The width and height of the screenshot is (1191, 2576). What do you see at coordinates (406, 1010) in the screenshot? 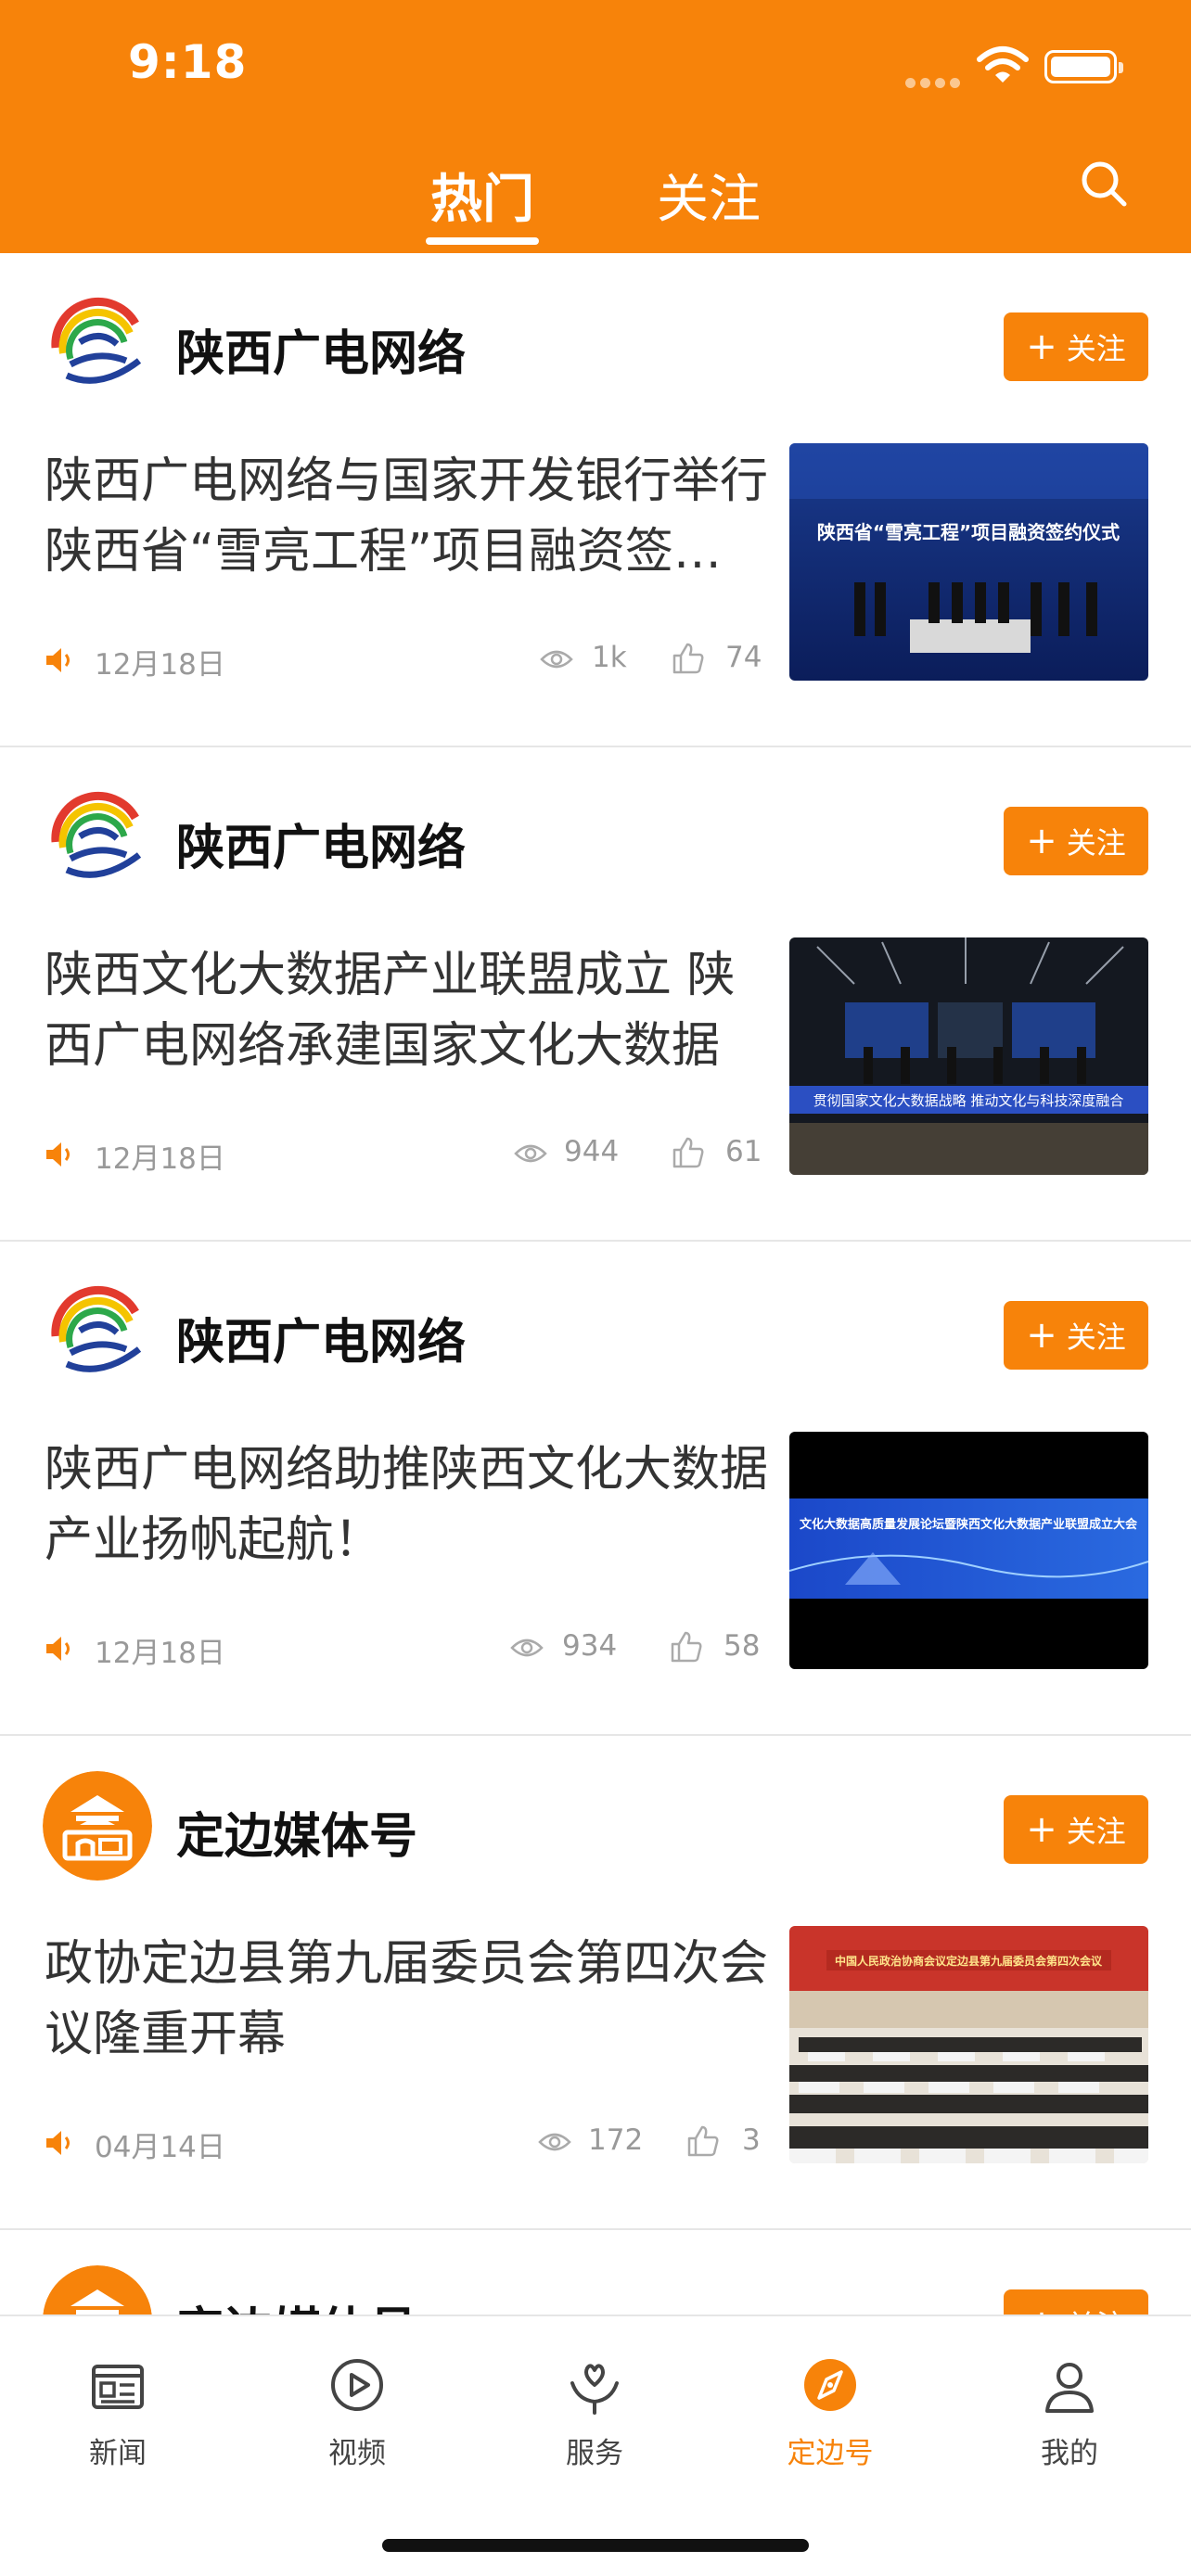
I see `article-title: 陕西文化大数据产业联盟成立 陕西广电网络承建国家文化大数据` at bounding box center [406, 1010].